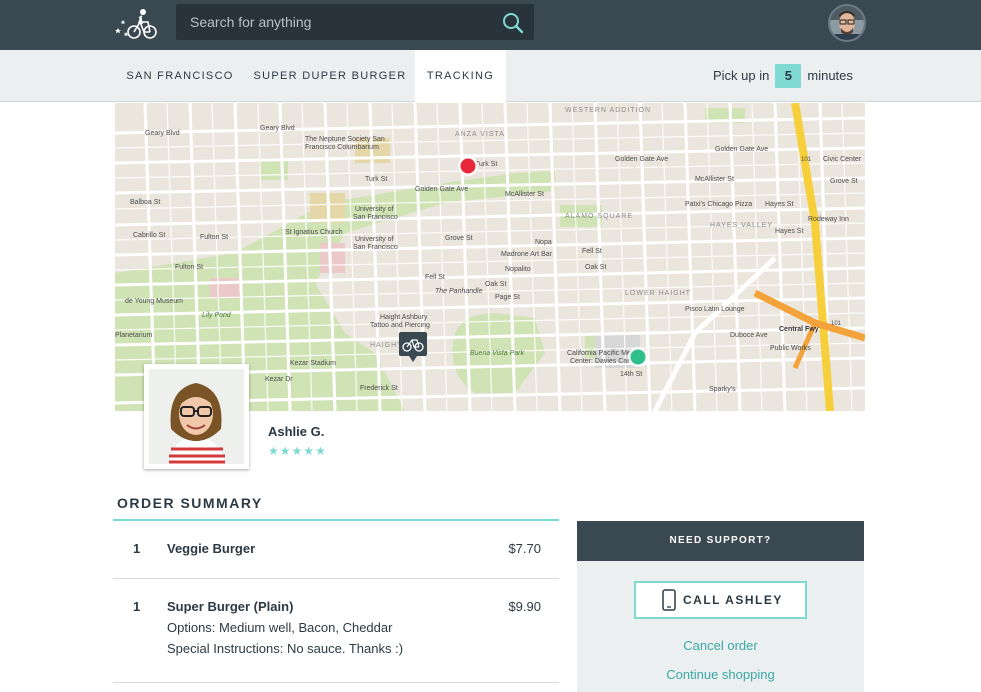 This screenshot has height=692, width=981. What do you see at coordinates (379, 388) in the screenshot?
I see `map-label: Frederick St` at bounding box center [379, 388].